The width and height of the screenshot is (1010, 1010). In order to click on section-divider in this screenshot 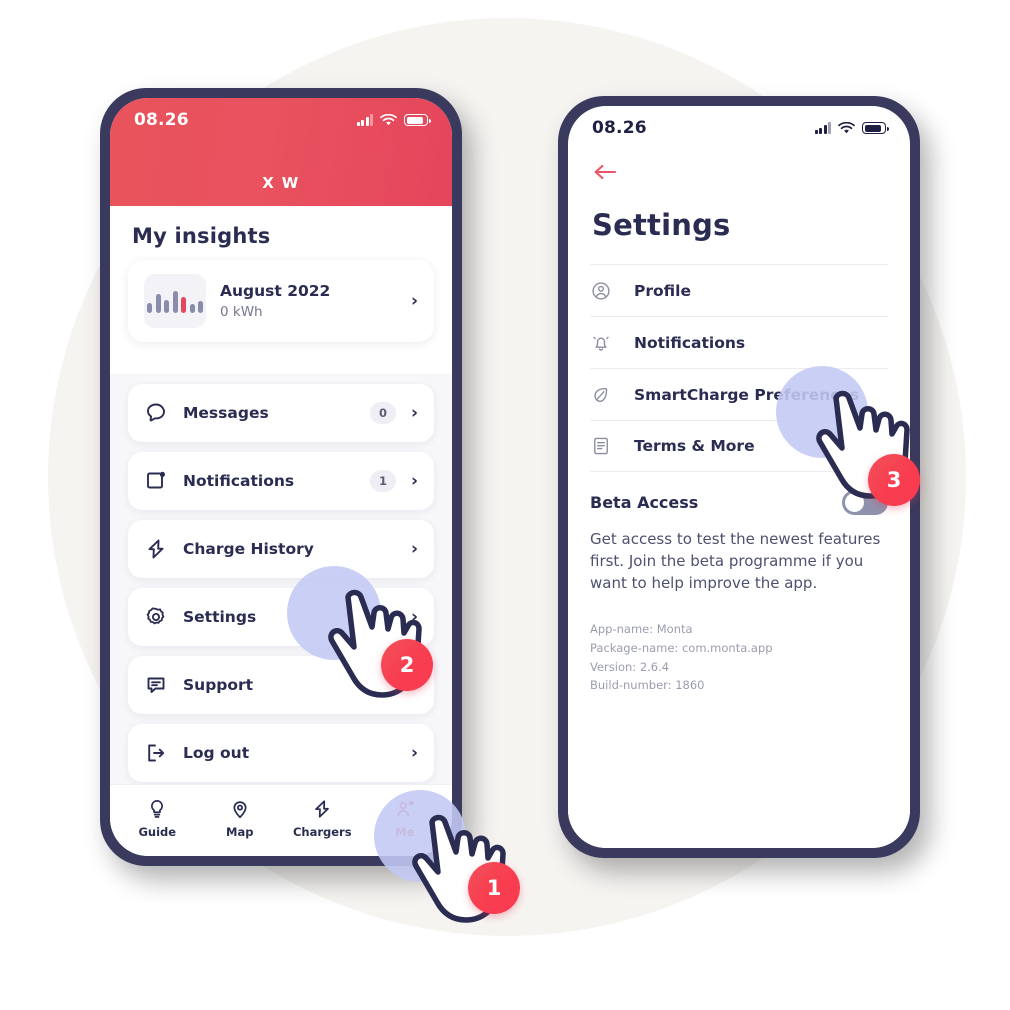, I will do `click(281, 367)`.